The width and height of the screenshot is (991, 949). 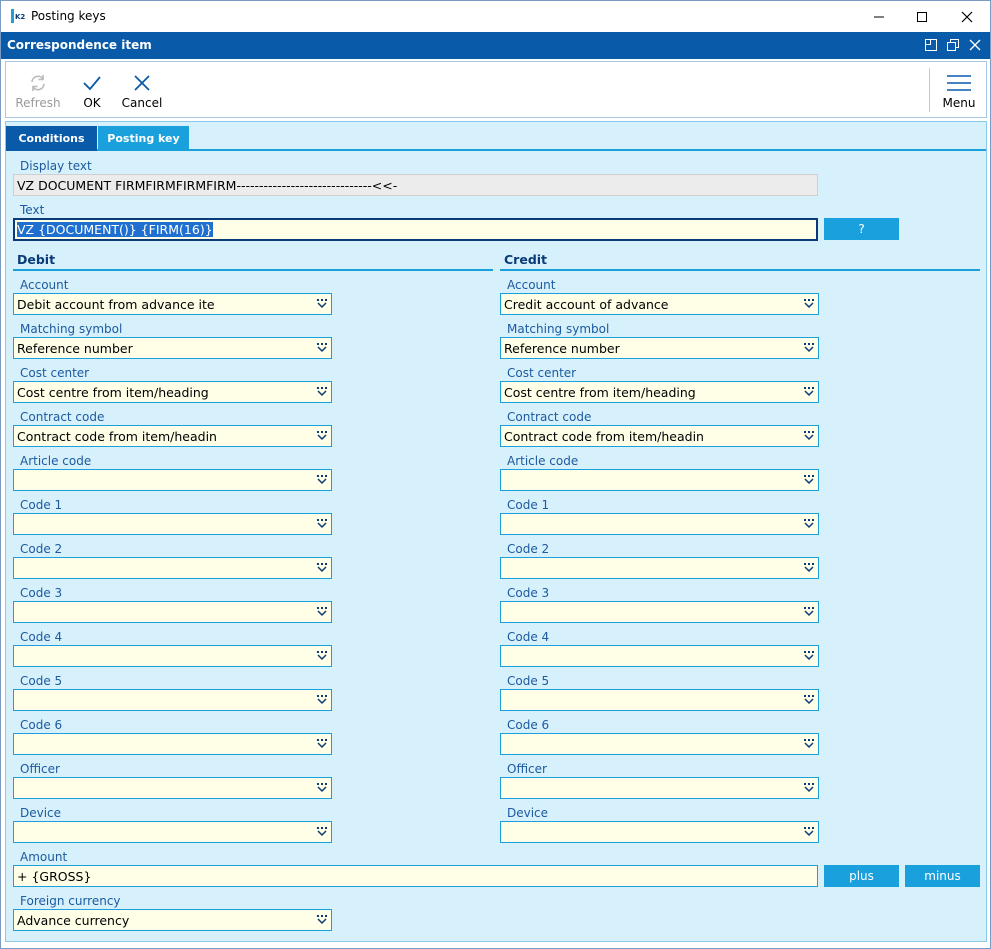 I want to click on refresh-button: Refresh, so click(x=38, y=89).